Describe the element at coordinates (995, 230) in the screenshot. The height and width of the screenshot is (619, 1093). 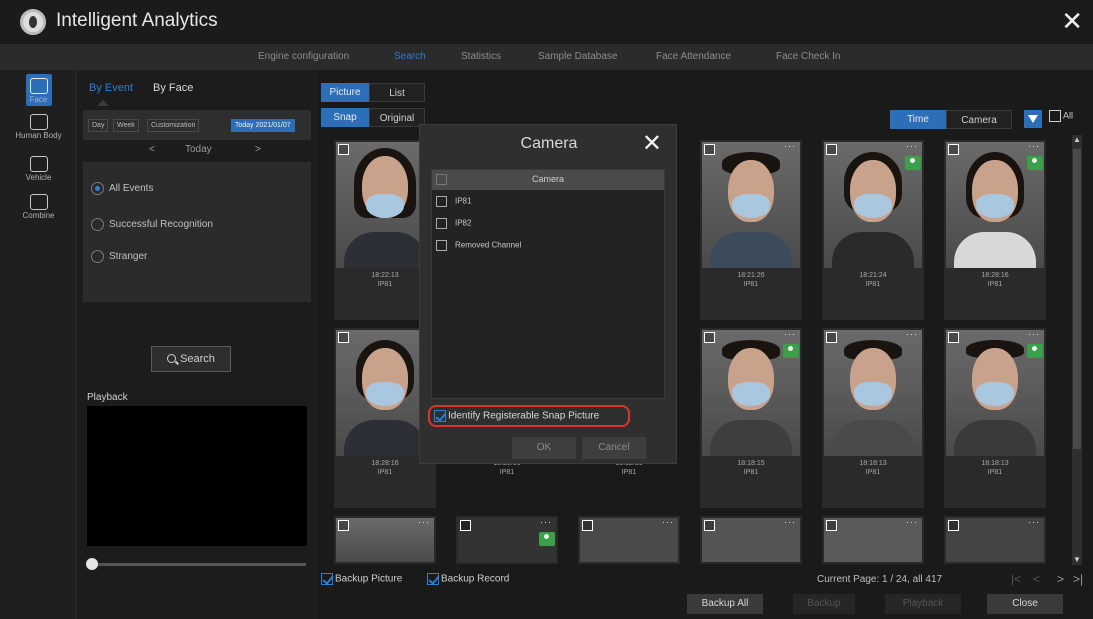
I see `snapshot-card: ··· 18:28:16 IP81` at that location.